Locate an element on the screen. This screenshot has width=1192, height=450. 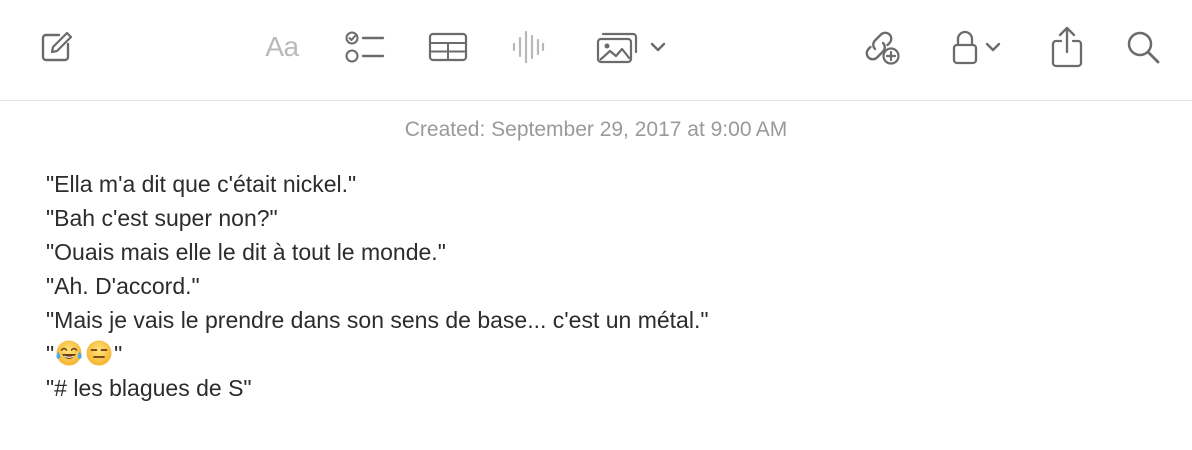
audio-waveform-icon is located at coordinates (528, 47).